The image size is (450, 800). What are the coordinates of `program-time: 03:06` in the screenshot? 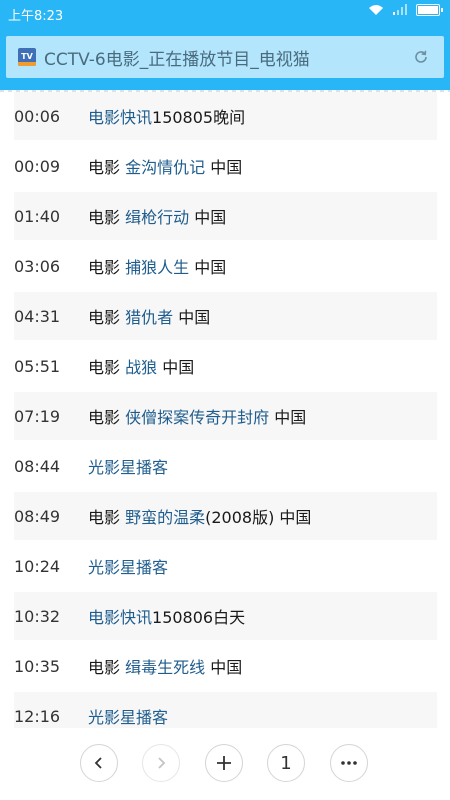 It's located at (37, 266).